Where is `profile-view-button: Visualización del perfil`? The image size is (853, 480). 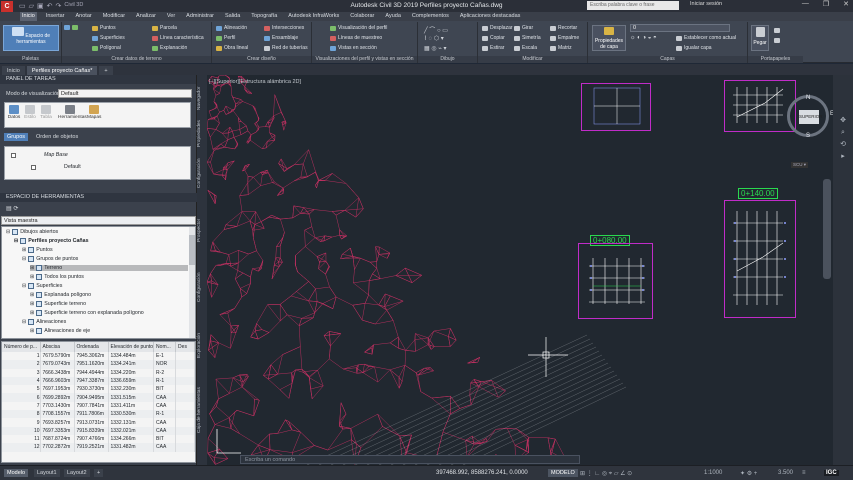 profile-view-button: Visualización del perfil is located at coordinates (358, 28).